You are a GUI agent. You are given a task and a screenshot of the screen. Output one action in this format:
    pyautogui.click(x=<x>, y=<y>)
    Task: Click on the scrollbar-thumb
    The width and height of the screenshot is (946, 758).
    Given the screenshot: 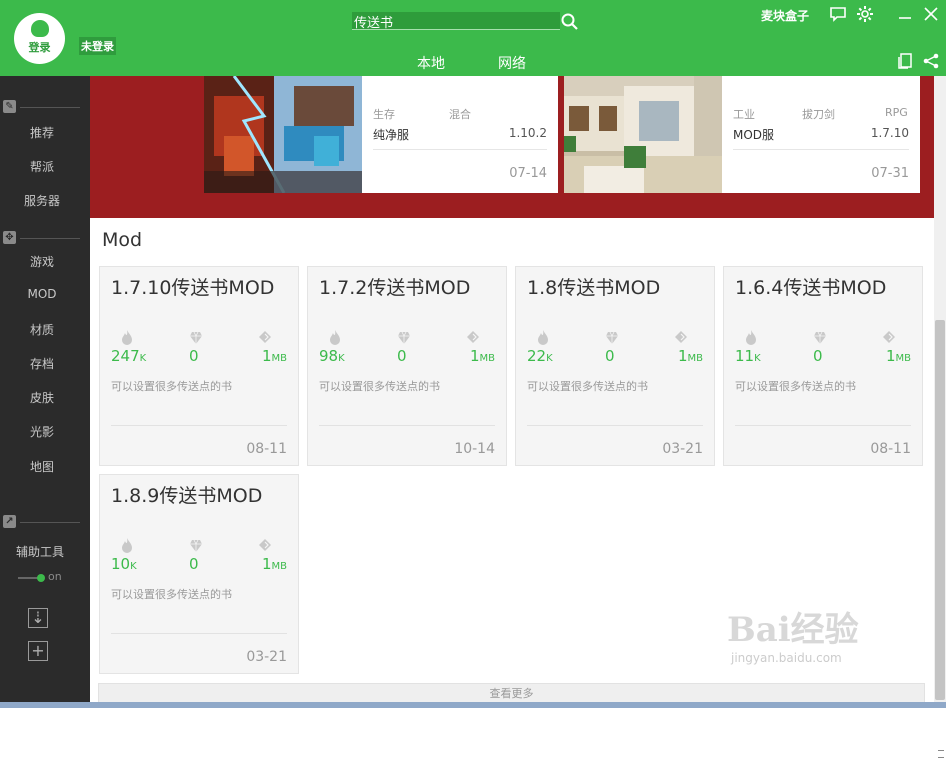 What is the action you would take?
    pyautogui.click(x=940, y=539)
    